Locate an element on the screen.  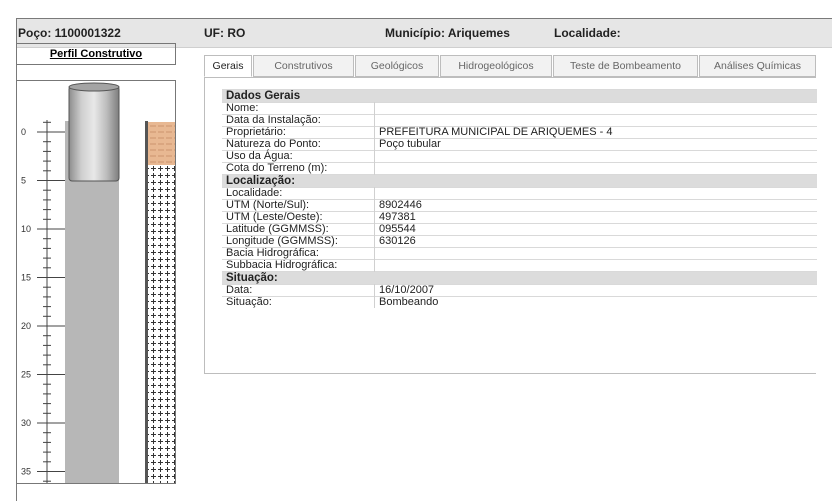
row-value: 16/10/2007 is located at coordinates (595, 290).